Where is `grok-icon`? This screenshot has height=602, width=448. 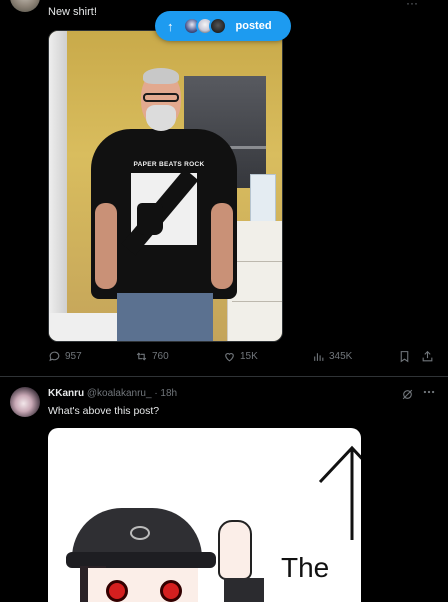 grok-icon is located at coordinates (407, 396).